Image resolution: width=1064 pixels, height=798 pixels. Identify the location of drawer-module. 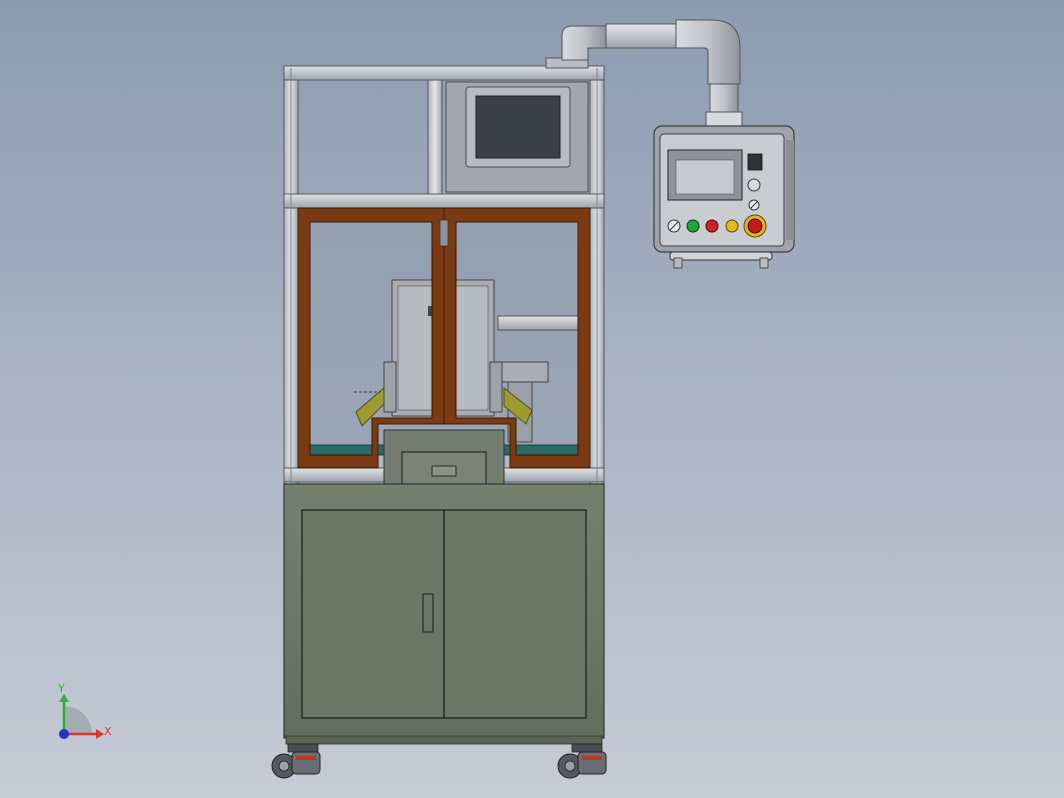
(444, 461).